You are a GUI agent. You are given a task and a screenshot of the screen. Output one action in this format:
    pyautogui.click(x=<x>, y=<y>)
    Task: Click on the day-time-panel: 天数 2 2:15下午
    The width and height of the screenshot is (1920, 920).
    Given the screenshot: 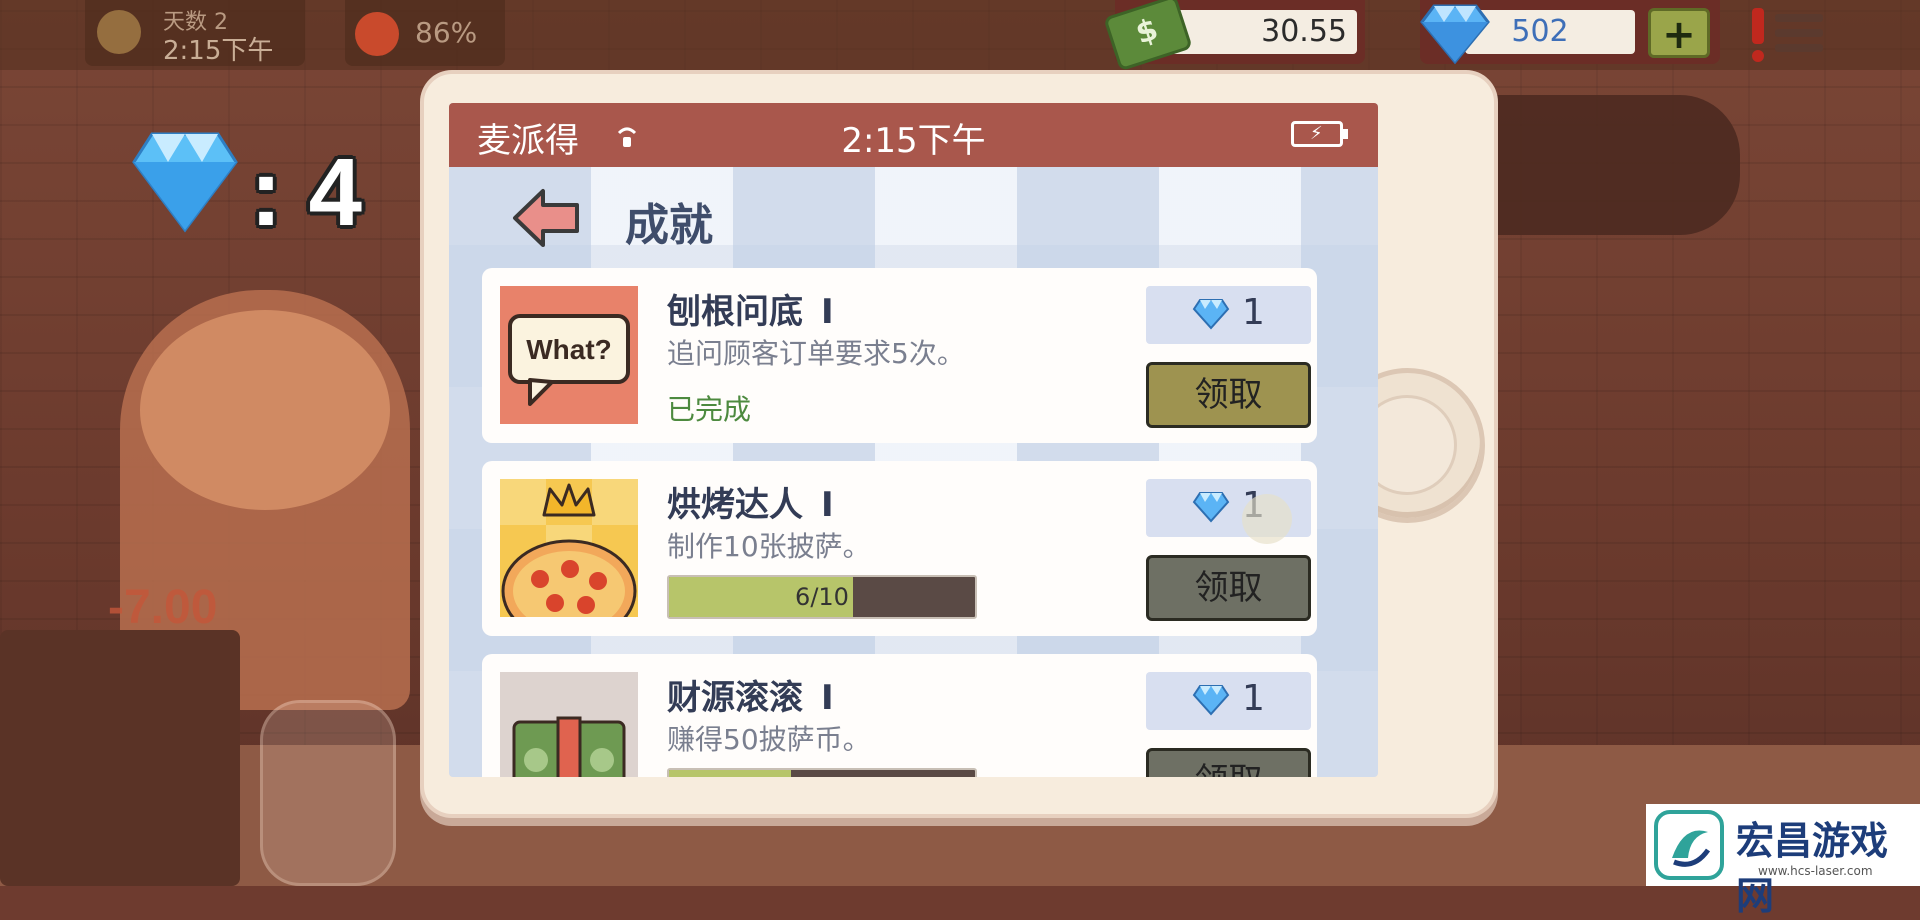 What is the action you would take?
    pyautogui.click(x=195, y=33)
    